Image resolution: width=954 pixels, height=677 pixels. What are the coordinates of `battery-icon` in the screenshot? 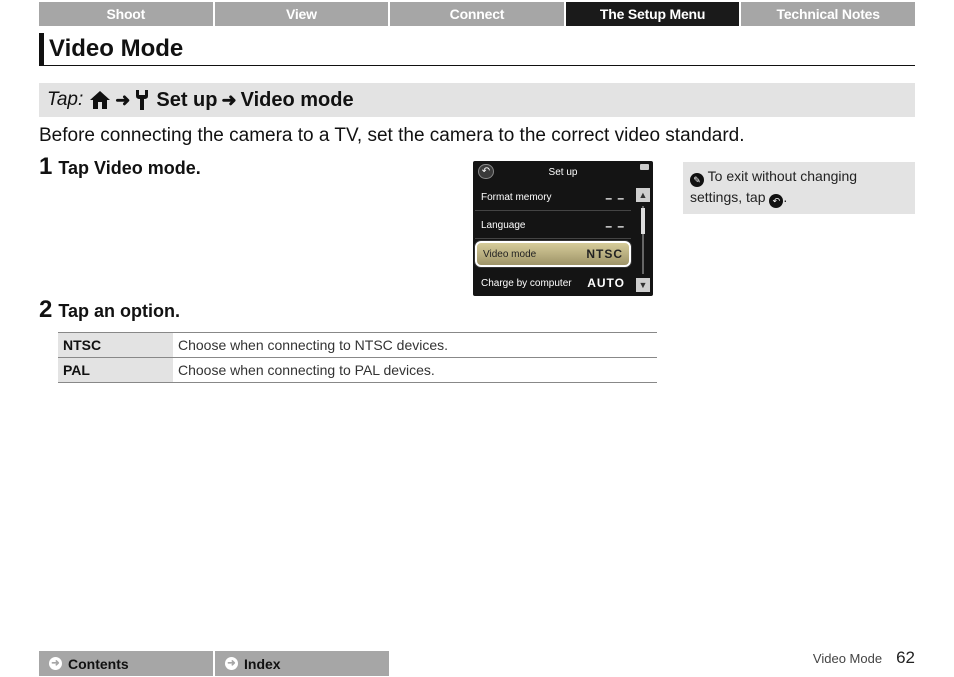 It's located at (644, 167).